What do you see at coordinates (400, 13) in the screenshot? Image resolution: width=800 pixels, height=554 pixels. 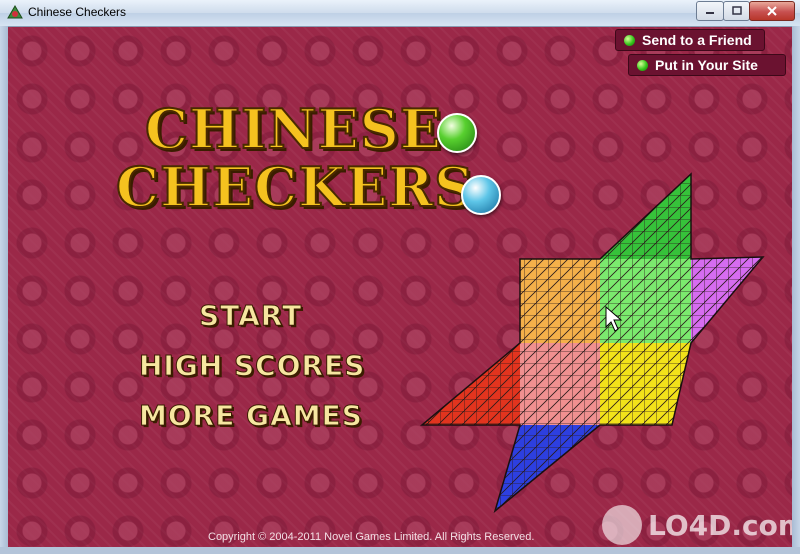 I see `title-bar: Chinese Checkers` at bounding box center [400, 13].